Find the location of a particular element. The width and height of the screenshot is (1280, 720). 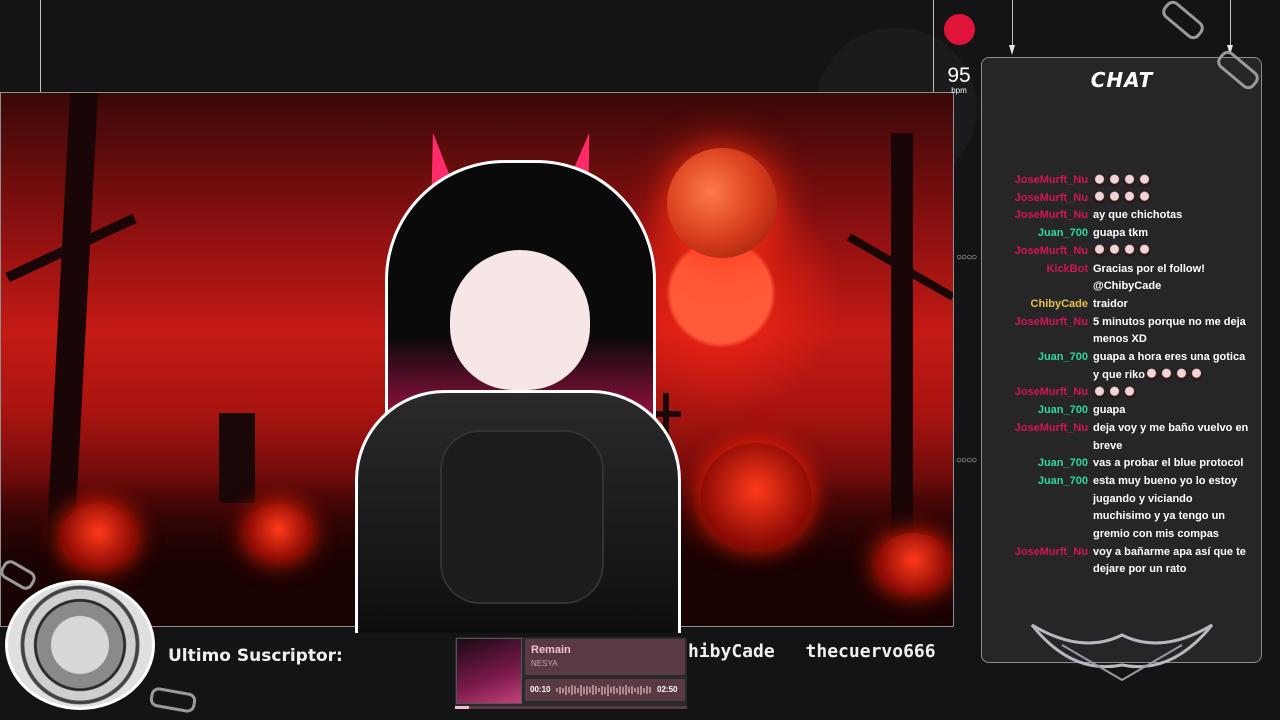

avatar-face is located at coordinates (520, 320).